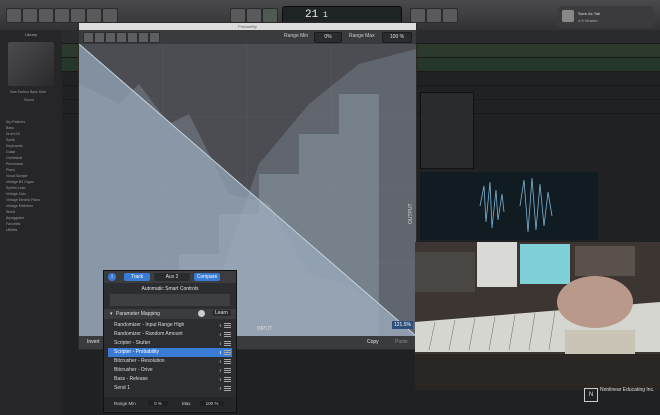  What do you see at coordinates (23, 200) in the screenshot?
I see `library-item: Vintage Electric Piano` at bounding box center [23, 200].